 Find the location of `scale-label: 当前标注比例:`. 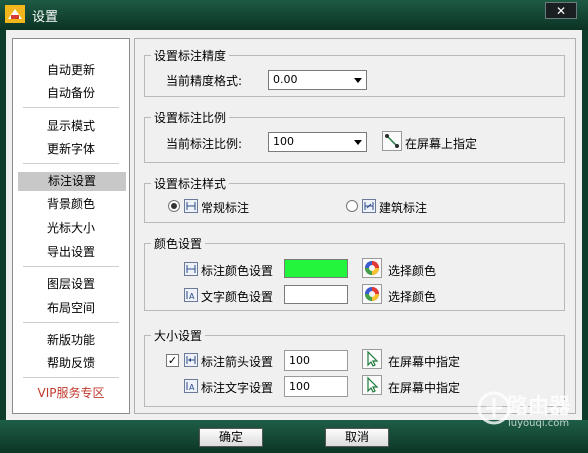

scale-label: 当前标注比例: is located at coordinates (204, 144).